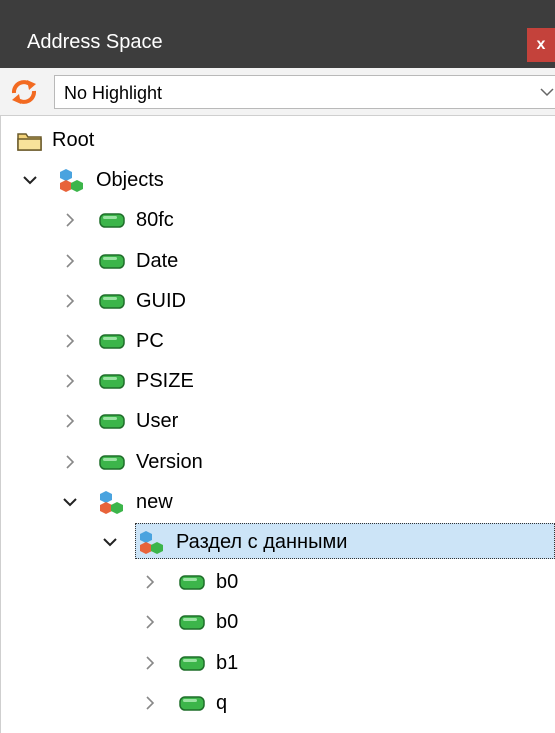 Image resolution: width=555 pixels, height=733 pixels. Describe the element at coordinates (277, 180) in the screenshot. I see `tree-node: Objects` at that location.